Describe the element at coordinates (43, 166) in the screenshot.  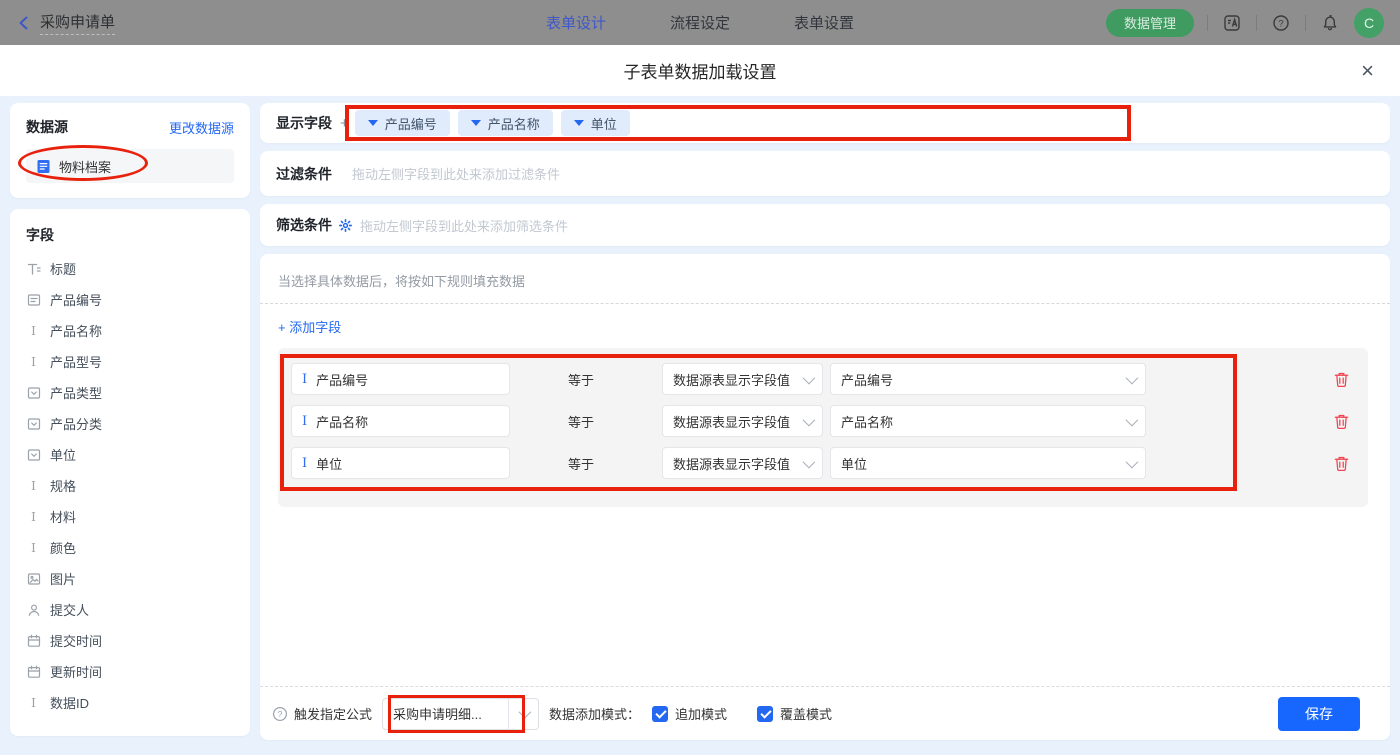
I see `form-doc-icon` at that location.